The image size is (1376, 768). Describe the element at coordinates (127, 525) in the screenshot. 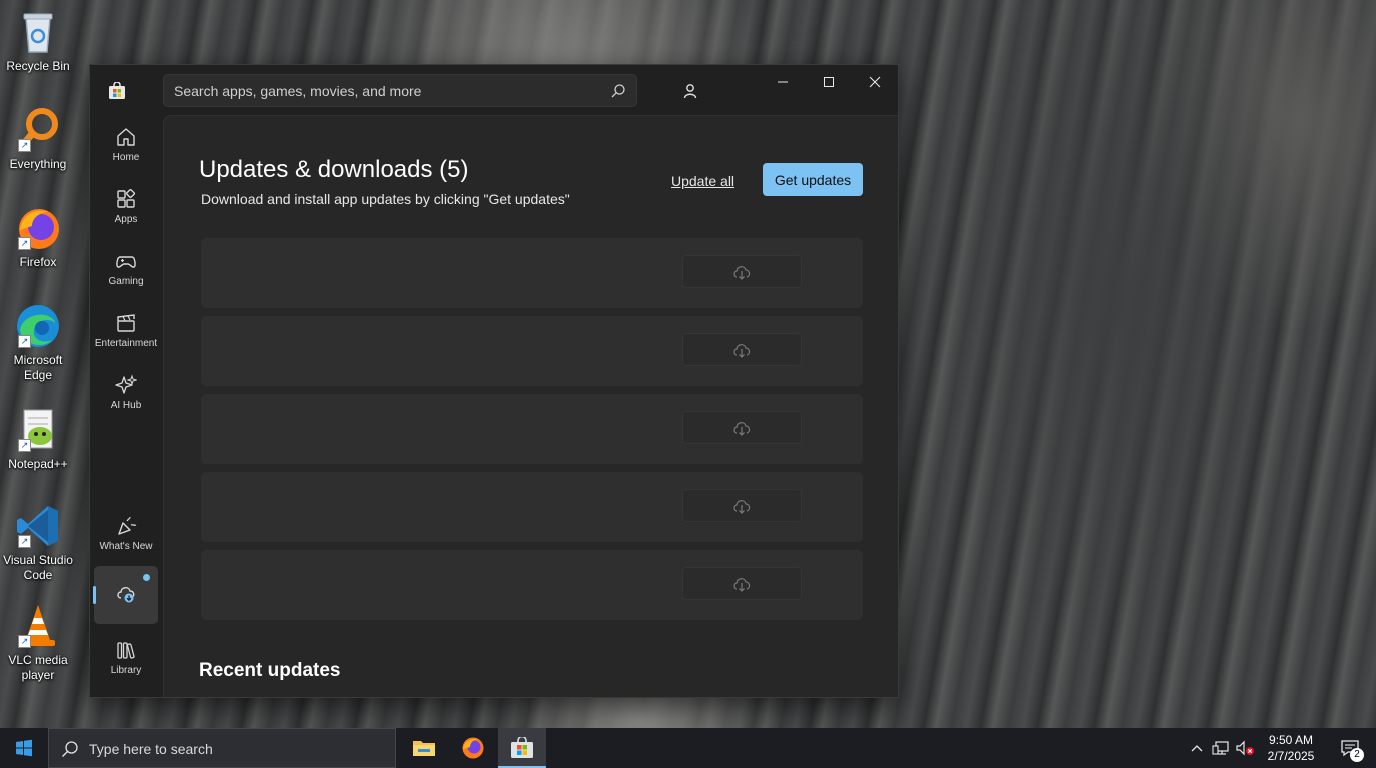

I see `party-icon` at that location.